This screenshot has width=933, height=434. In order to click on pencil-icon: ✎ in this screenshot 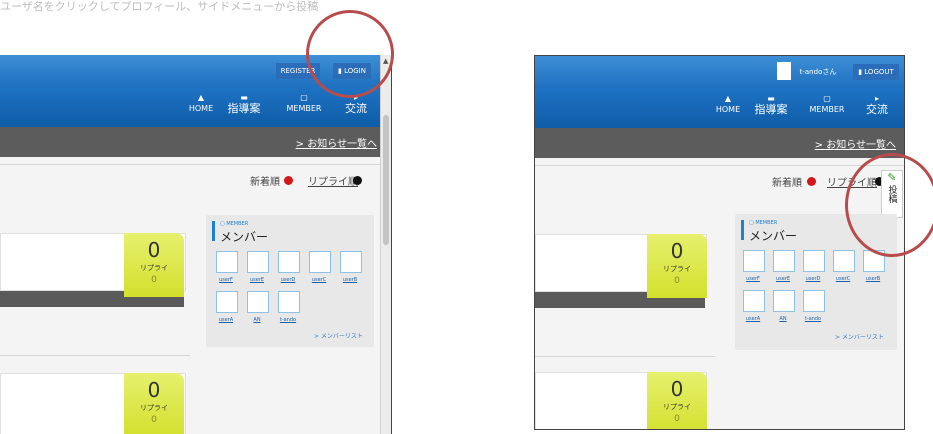, I will do `click(892, 177)`.